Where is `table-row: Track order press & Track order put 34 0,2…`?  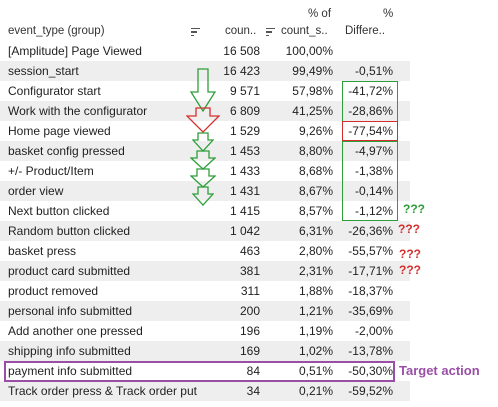
table-row: Track order press & Track order put 34 0,2… is located at coordinates (205, 391).